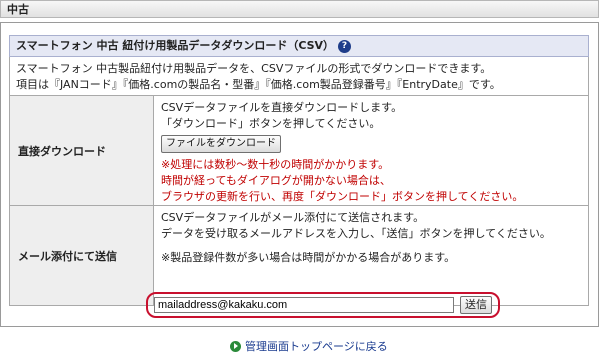  What do you see at coordinates (304, 305) in the screenshot?
I see `email-address-input` at bounding box center [304, 305].